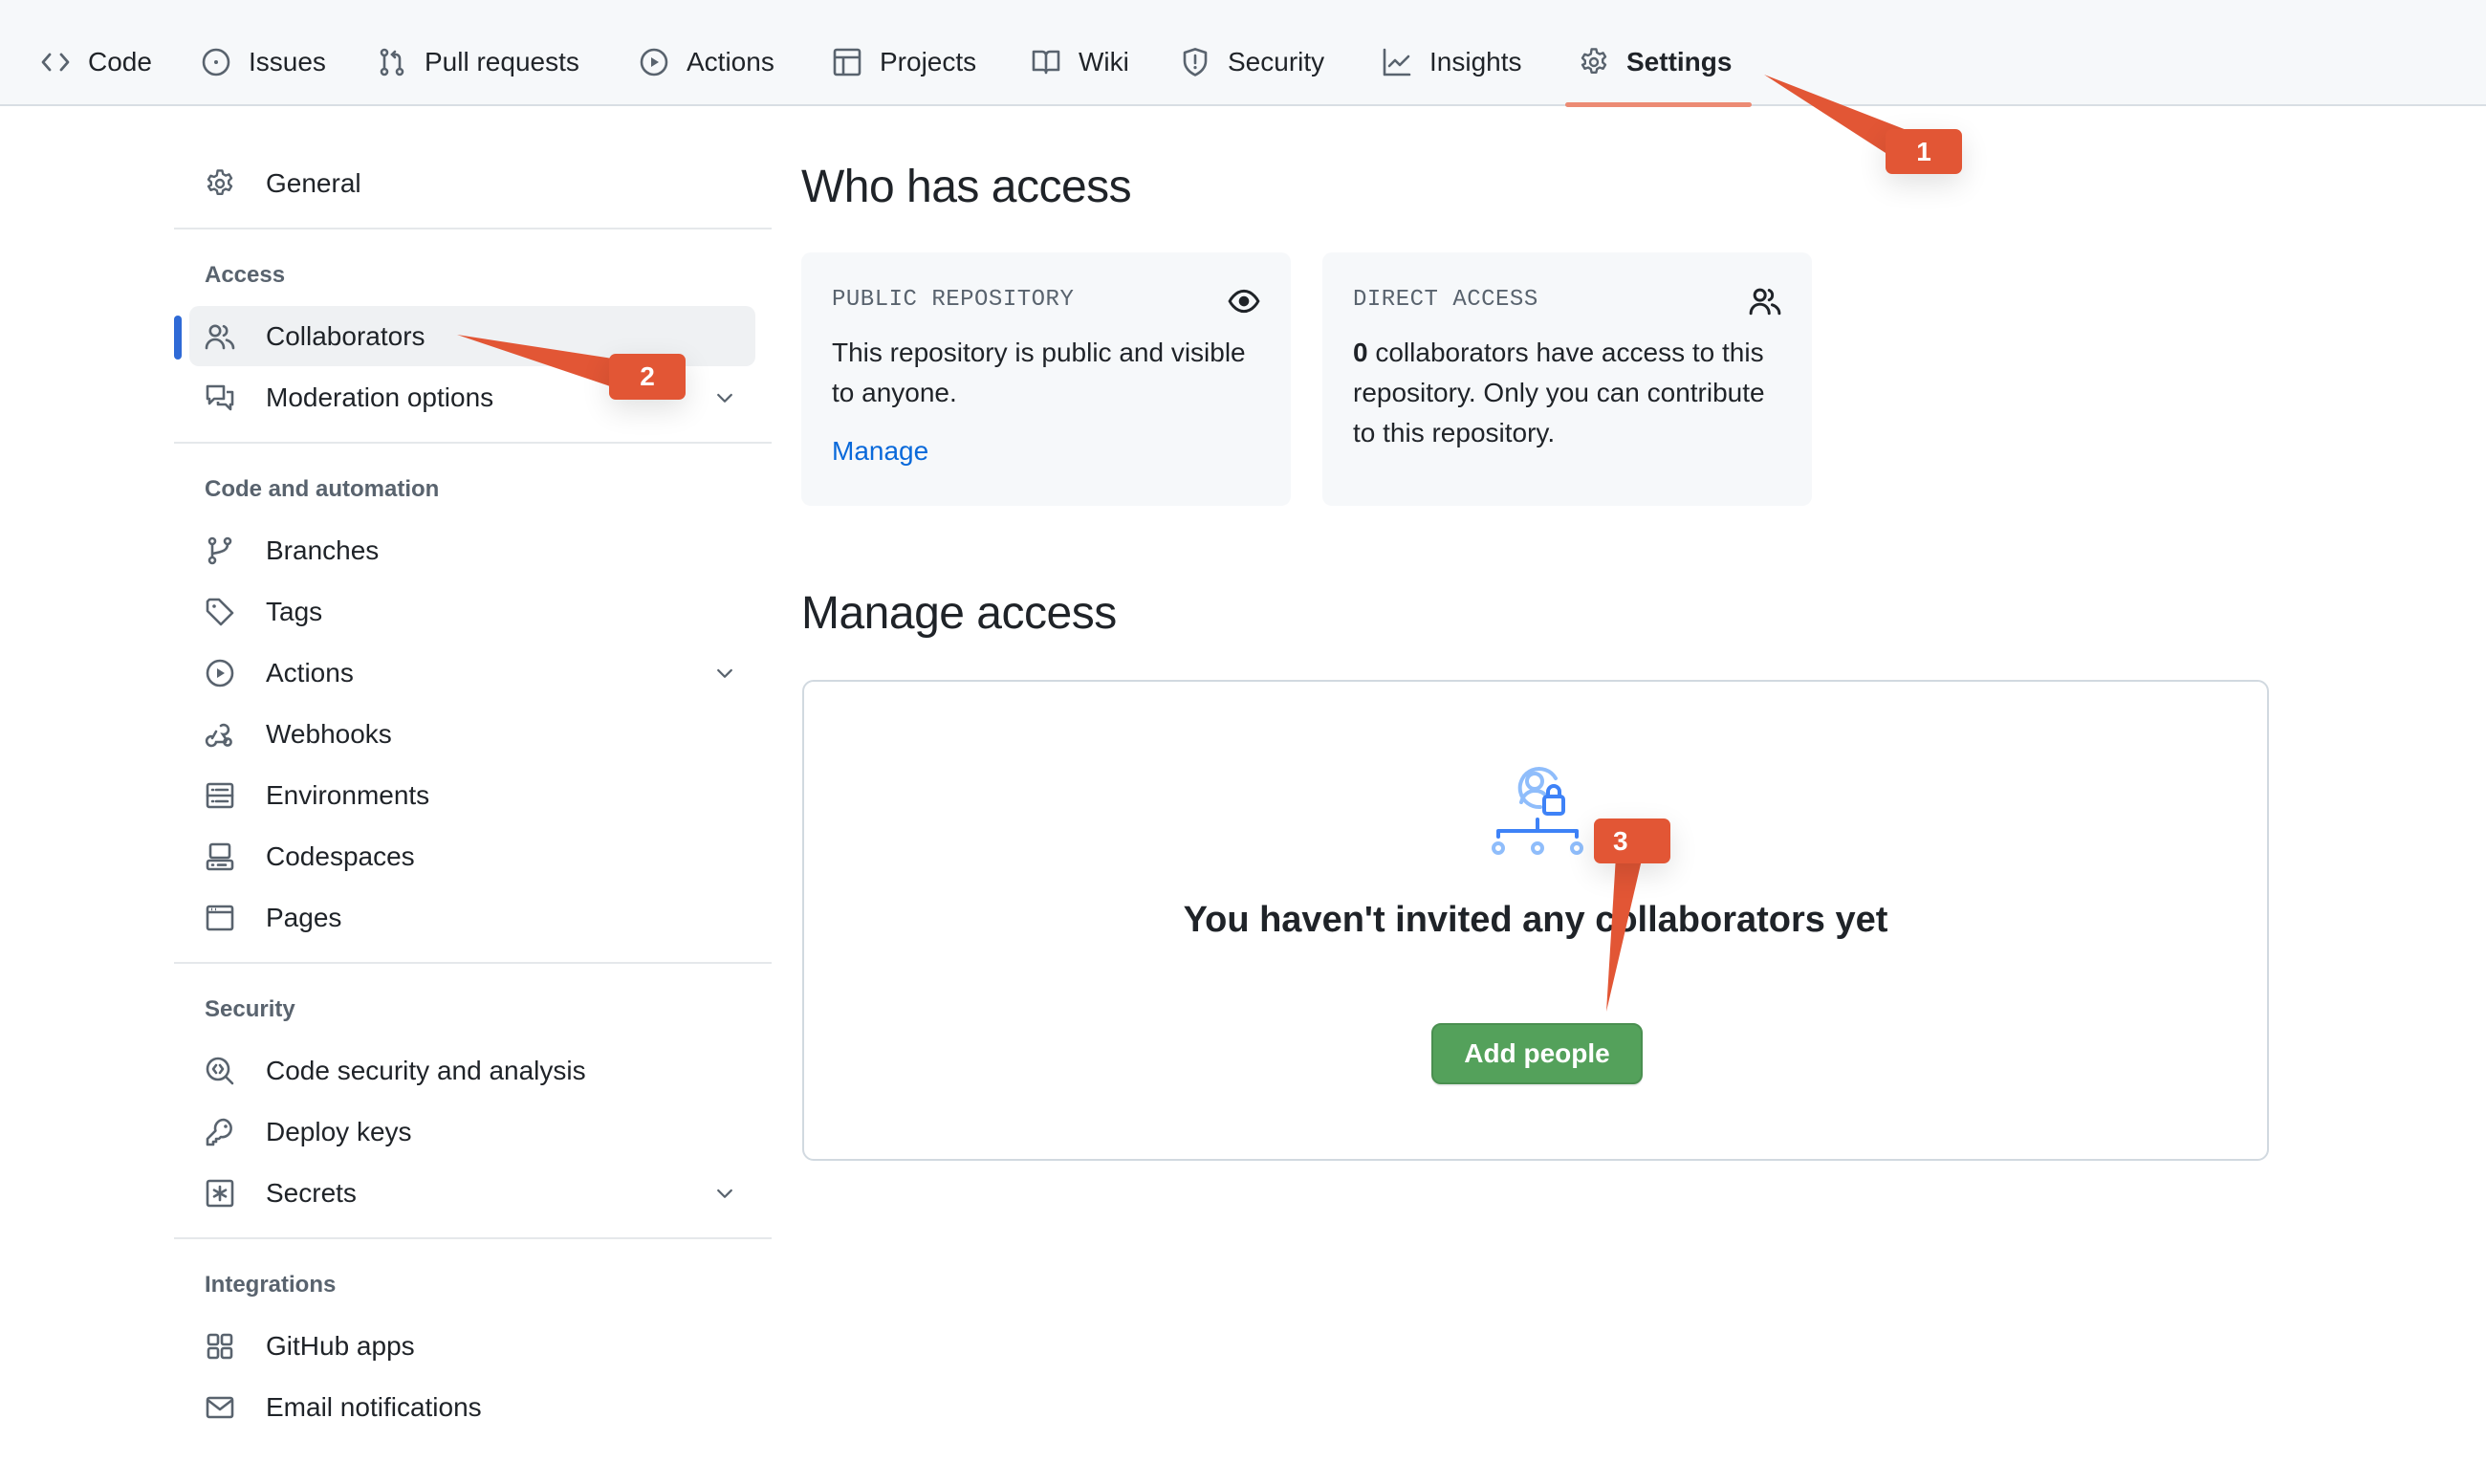  What do you see at coordinates (1476, 62) in the screenshot?
I see `tab-label: Insights` at bounding box center [1476, 62].